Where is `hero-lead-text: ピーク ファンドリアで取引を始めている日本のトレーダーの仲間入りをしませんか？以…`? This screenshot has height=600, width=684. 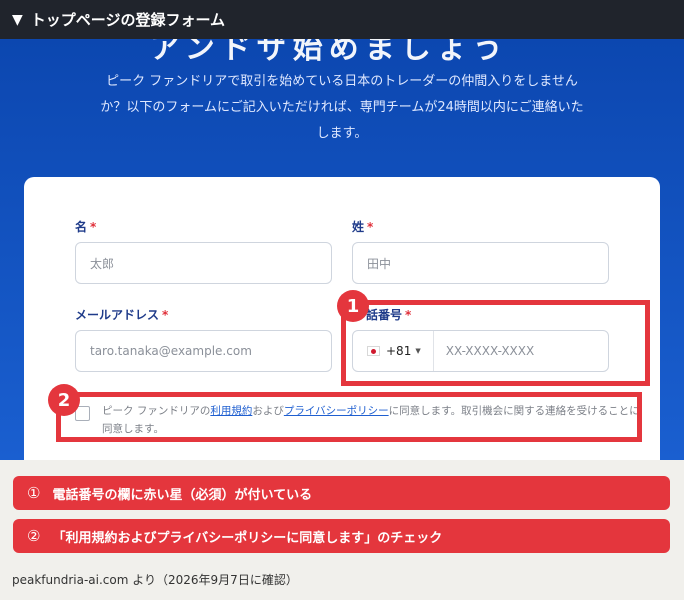
hero-lead-text: ピーク ファンドリアで取引を始めている日本のトレーダーの仲間入りをしませんか？以… is located at coordinates (342, 107).